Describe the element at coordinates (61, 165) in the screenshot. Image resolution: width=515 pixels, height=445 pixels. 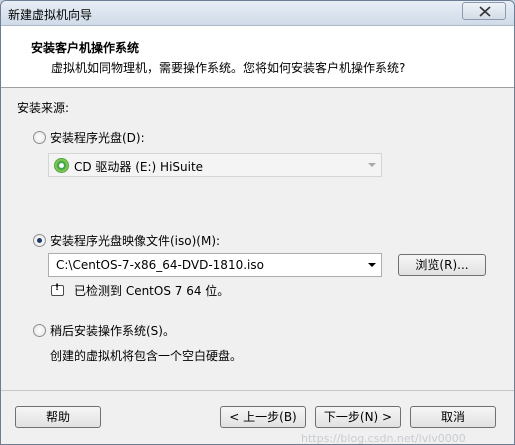
I see `cd-drive-icon` at that location.